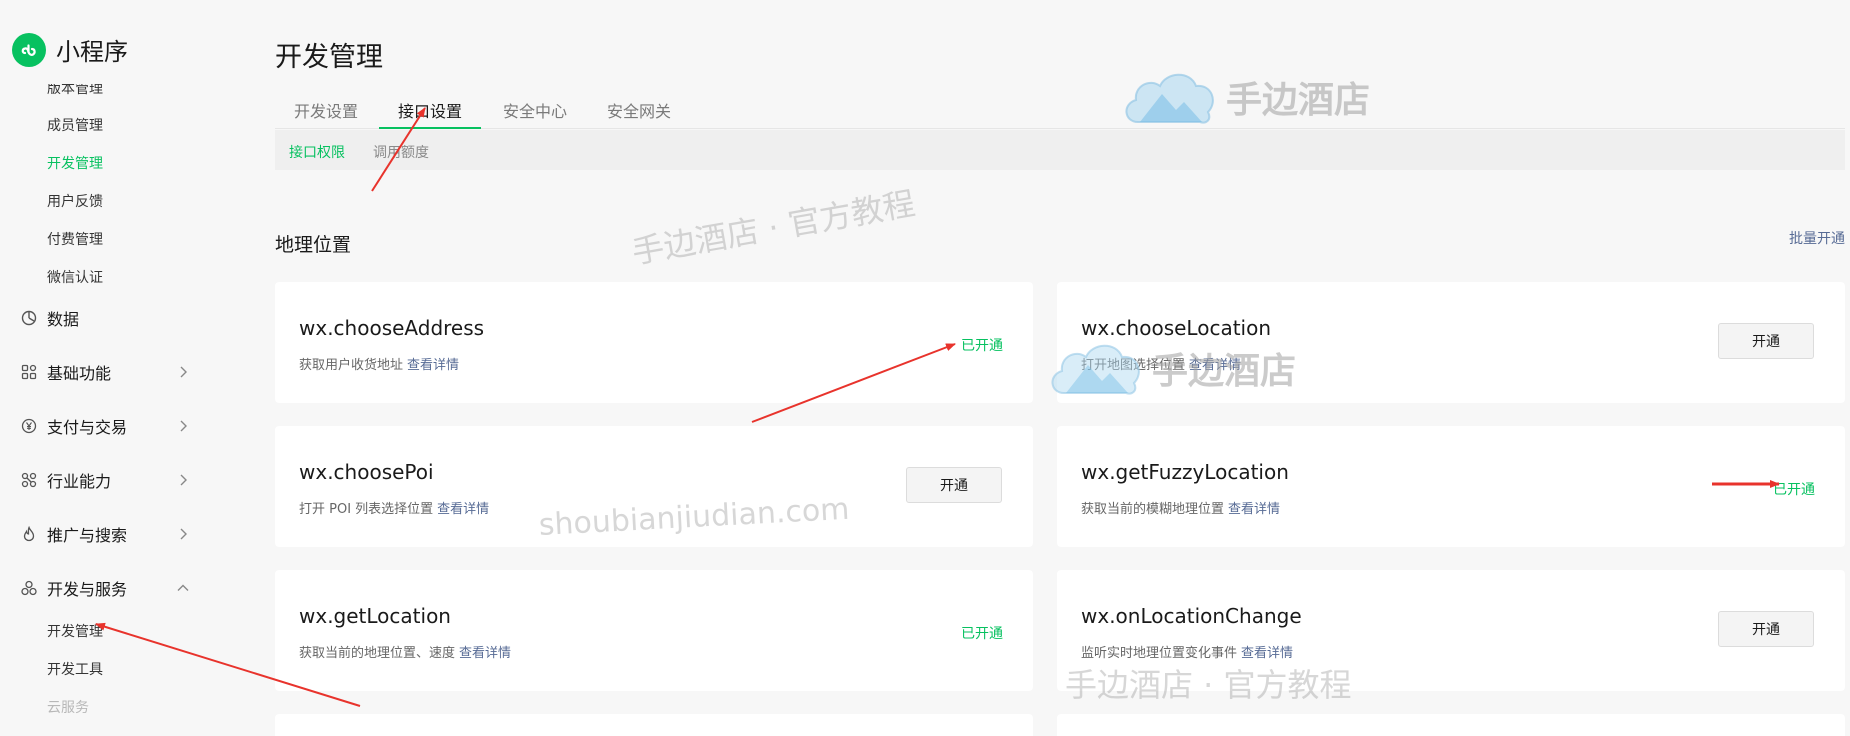 The width and height of the screenshot is (1850, 736). I want to click on sidebar-nav-payment: 支付与交易, so click(105, 426).